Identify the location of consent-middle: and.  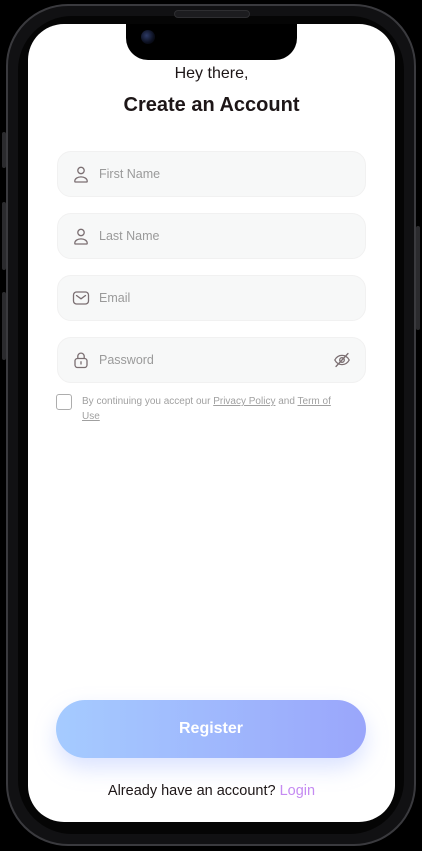
(286, 401).